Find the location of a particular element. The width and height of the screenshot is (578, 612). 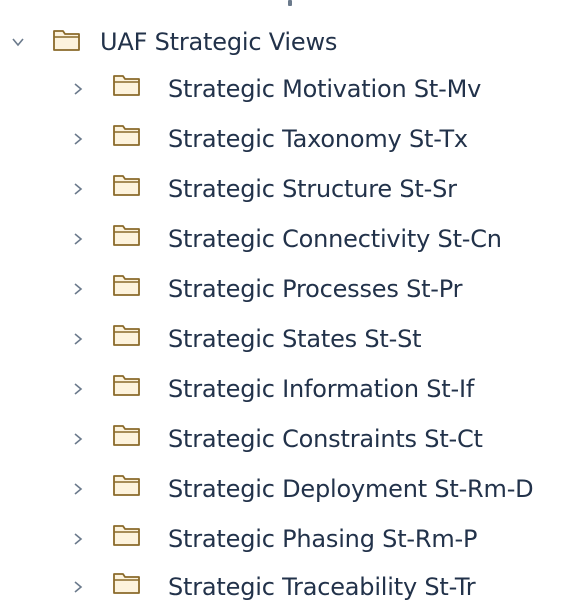

chevron-down-icon is located at coordinates (18, 42).